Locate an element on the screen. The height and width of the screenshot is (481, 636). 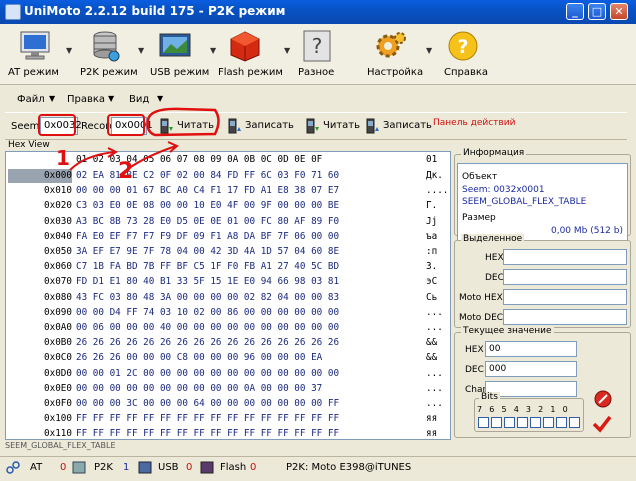
menu-file: Файл is located at coordinates (31, 99).